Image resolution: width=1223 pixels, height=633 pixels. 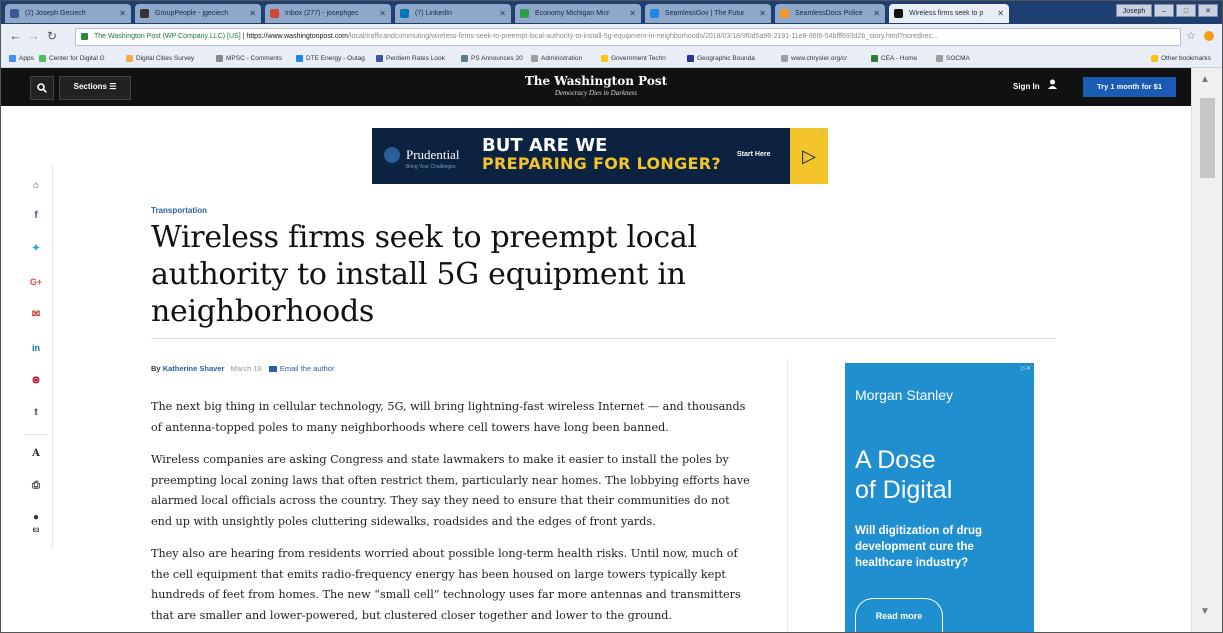 I want to click on bookmark-apps: Apps, so click(x=21, y=58).